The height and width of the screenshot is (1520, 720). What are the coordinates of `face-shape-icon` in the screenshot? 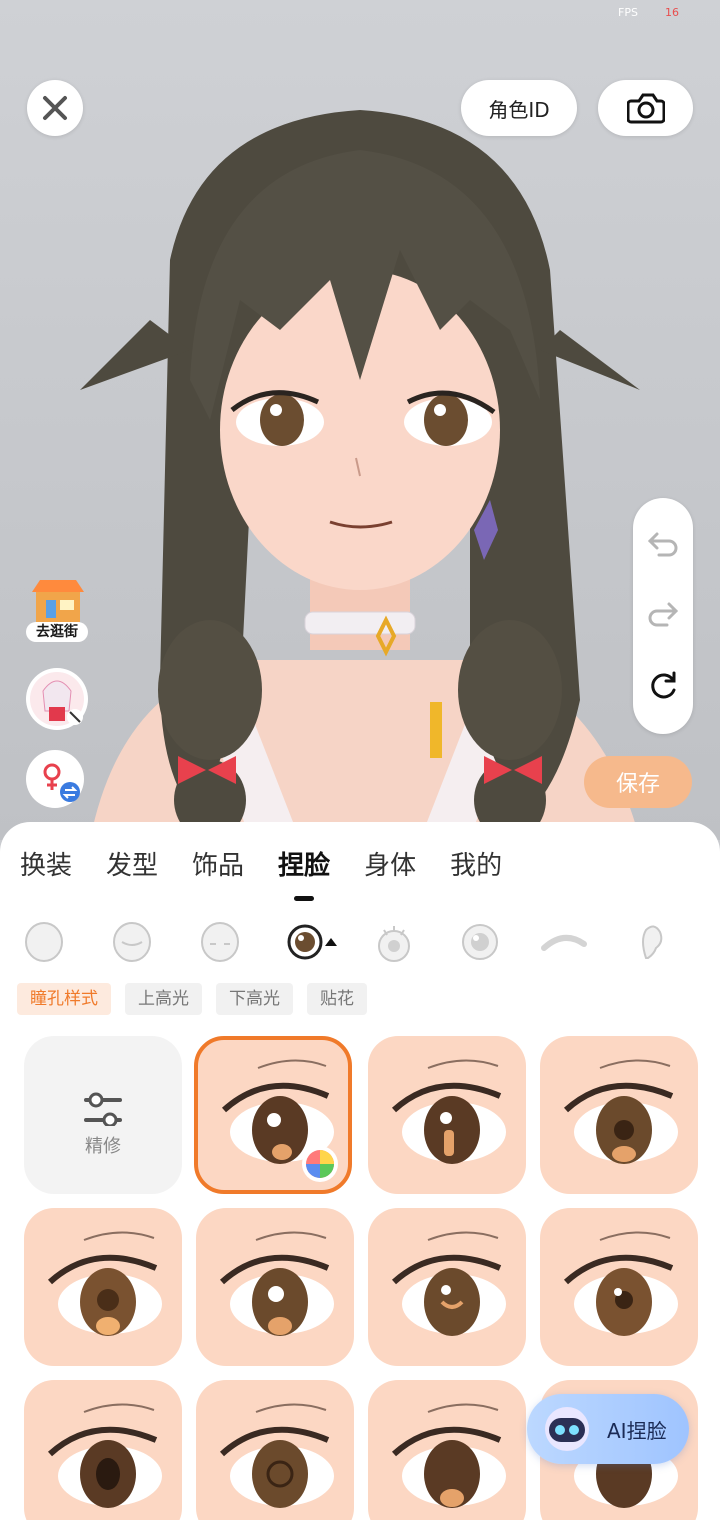 It's located at (44, 942).